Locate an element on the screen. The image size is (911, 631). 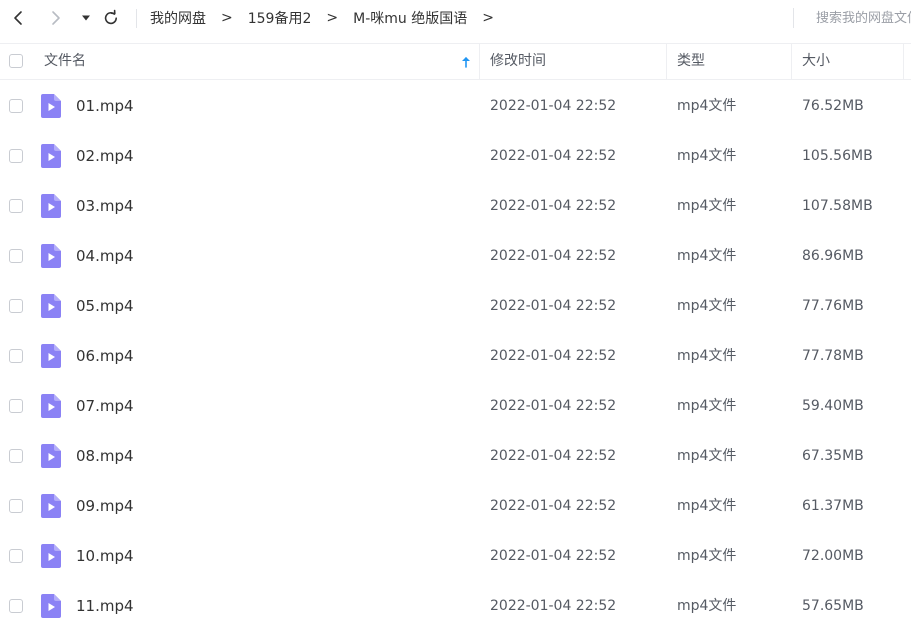
breadcrumb: 我的网盘 > 159备用2 > M-咪mu 绝版国语 > is located at coordinates (329, 18).